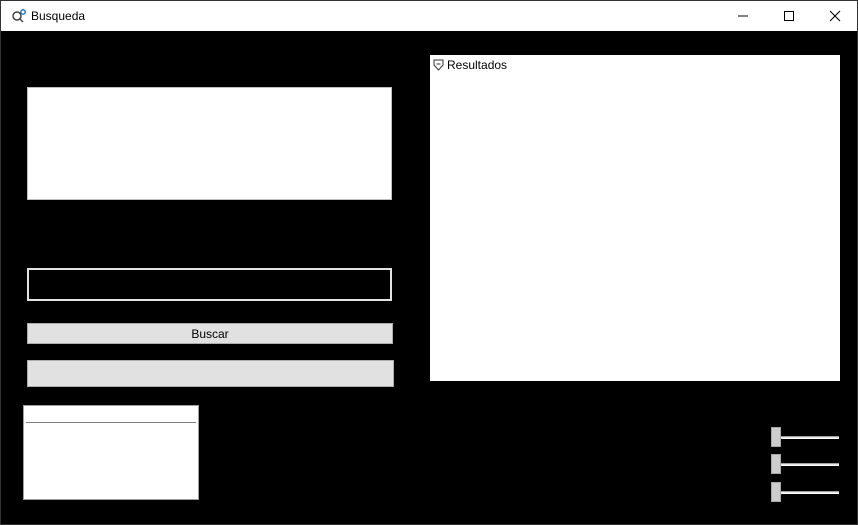  I want to click on minimize-button, so click(743, 16).